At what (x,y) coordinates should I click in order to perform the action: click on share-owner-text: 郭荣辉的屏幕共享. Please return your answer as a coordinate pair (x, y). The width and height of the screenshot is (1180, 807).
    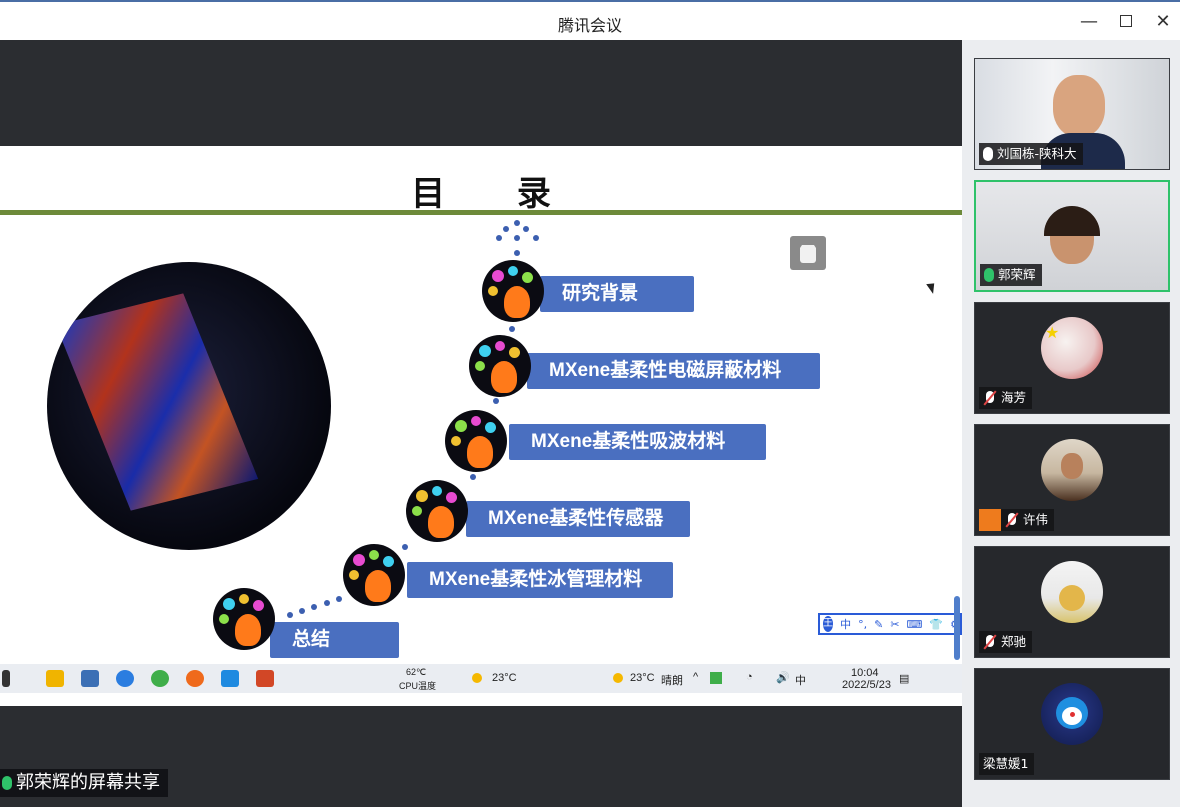
    Looking at the image, I should click on (88, 782).